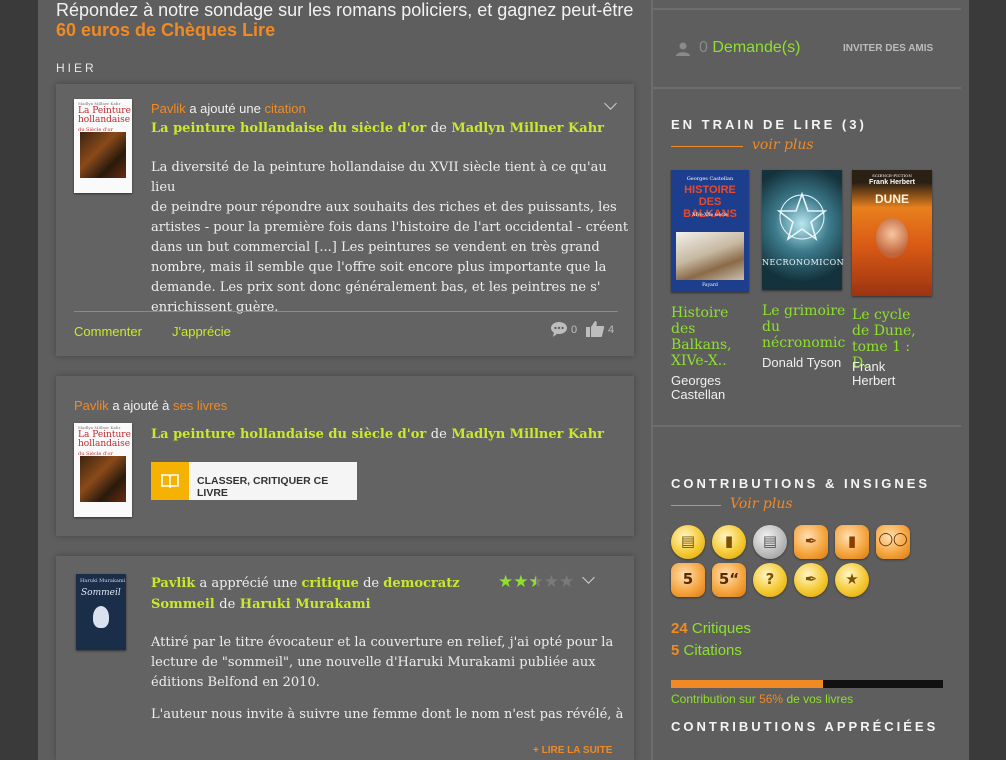 The height and width of the screenshot is (760, 1006). Describe the element at coordinates (770, 580) in the screenshot. I see `question-badge-icon: ?` at that location.